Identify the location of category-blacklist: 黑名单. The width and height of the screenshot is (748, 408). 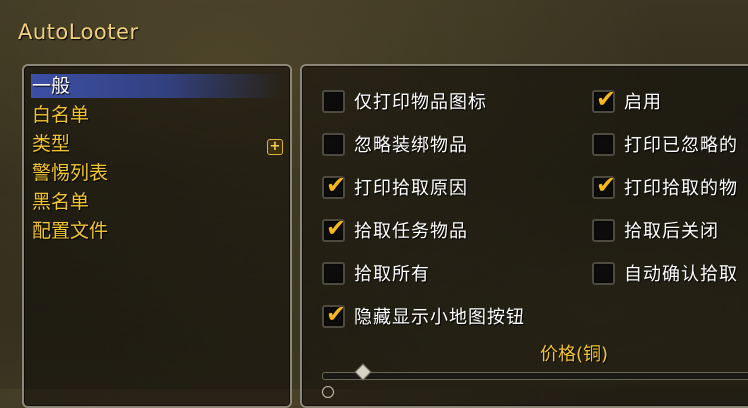
(156, 202).